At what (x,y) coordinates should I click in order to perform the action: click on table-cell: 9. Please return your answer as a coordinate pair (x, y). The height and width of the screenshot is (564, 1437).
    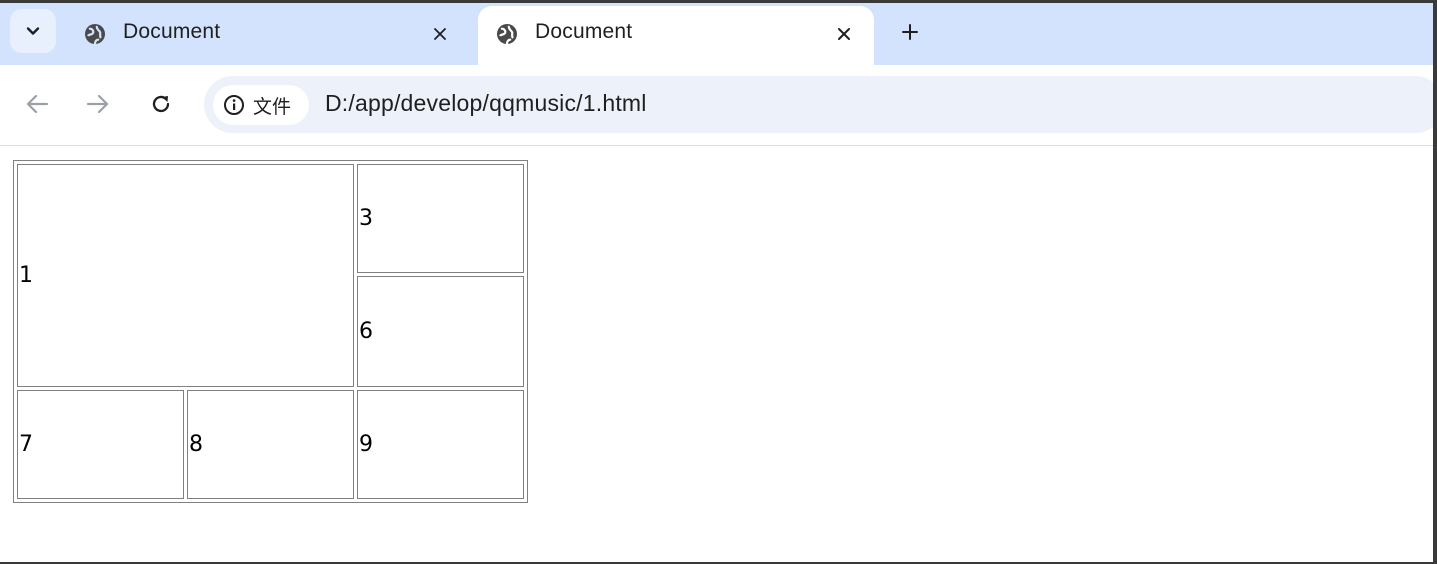
    Looking at the image, I should click on (440, 444).